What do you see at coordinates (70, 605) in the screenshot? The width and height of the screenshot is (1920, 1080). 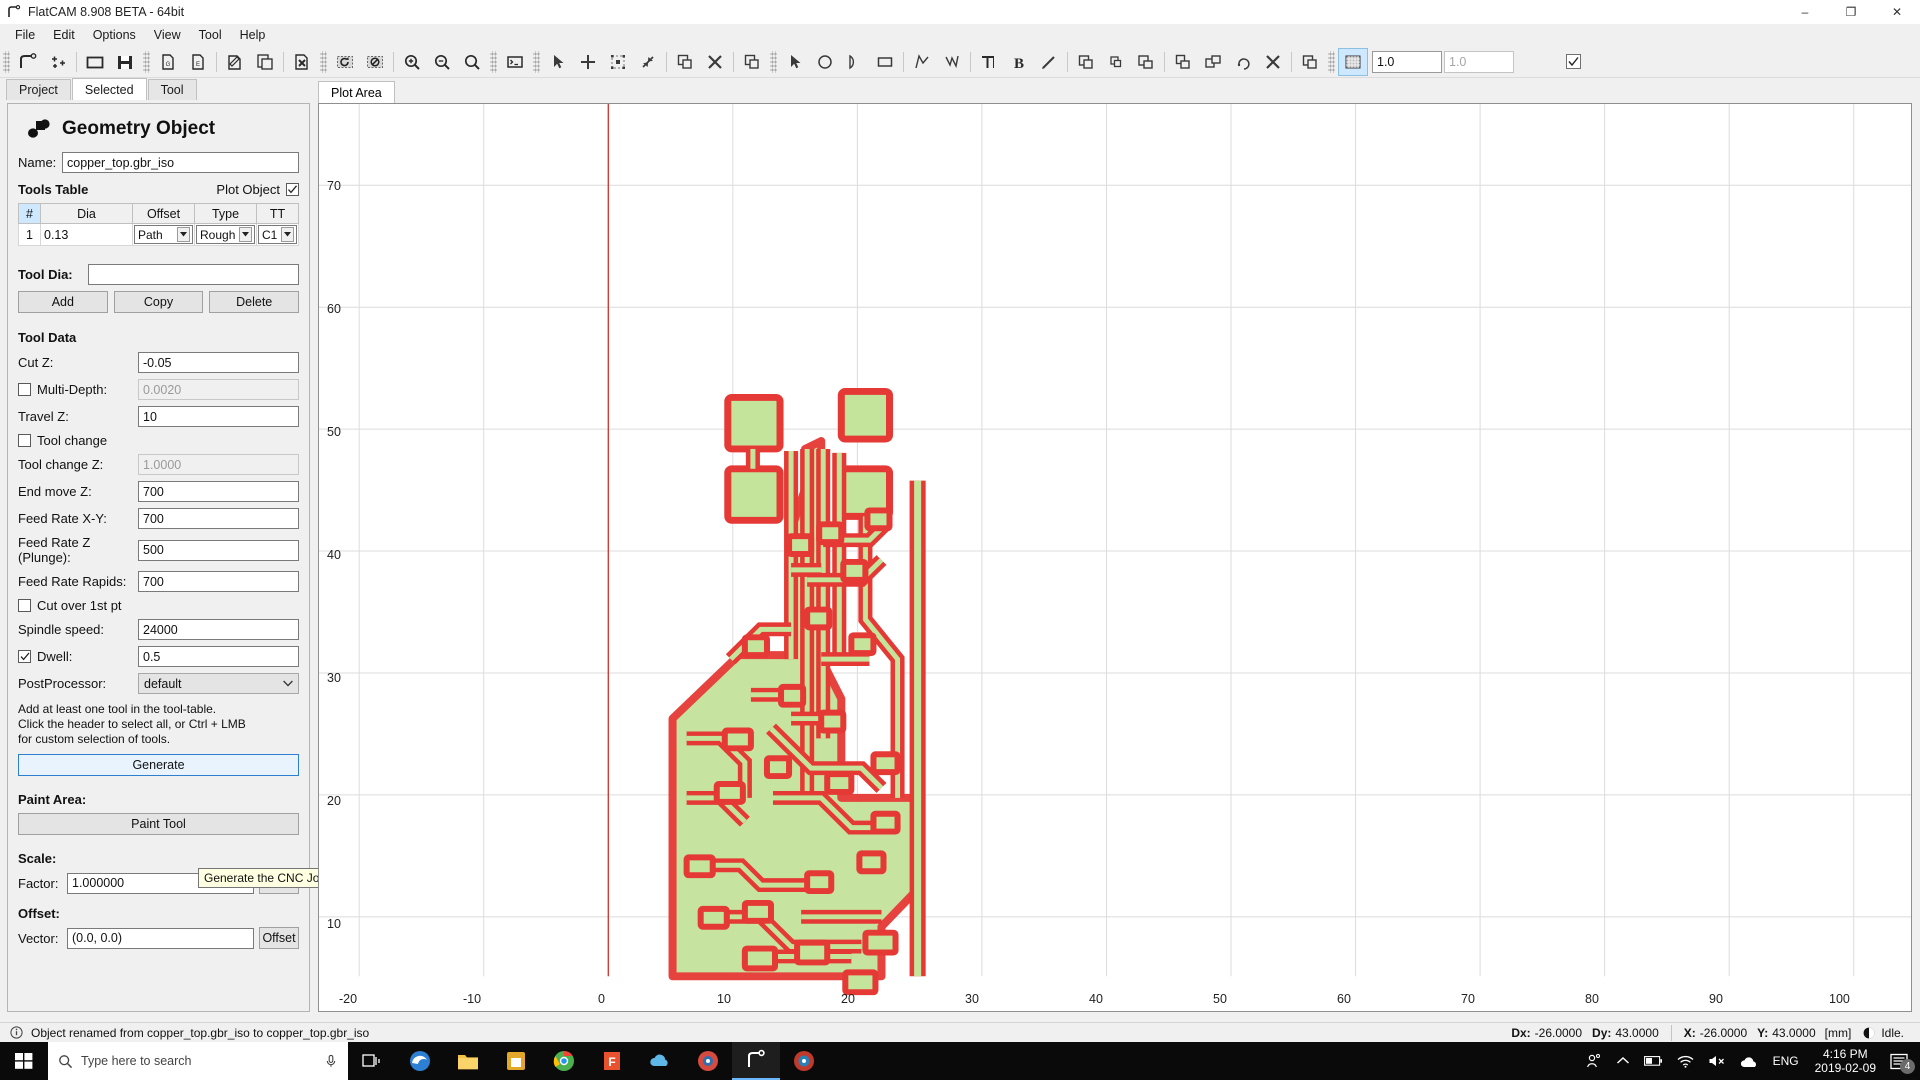 I see `cut-over-first-point-label: Cut over 1st pt` at bounding box center [70, 605].